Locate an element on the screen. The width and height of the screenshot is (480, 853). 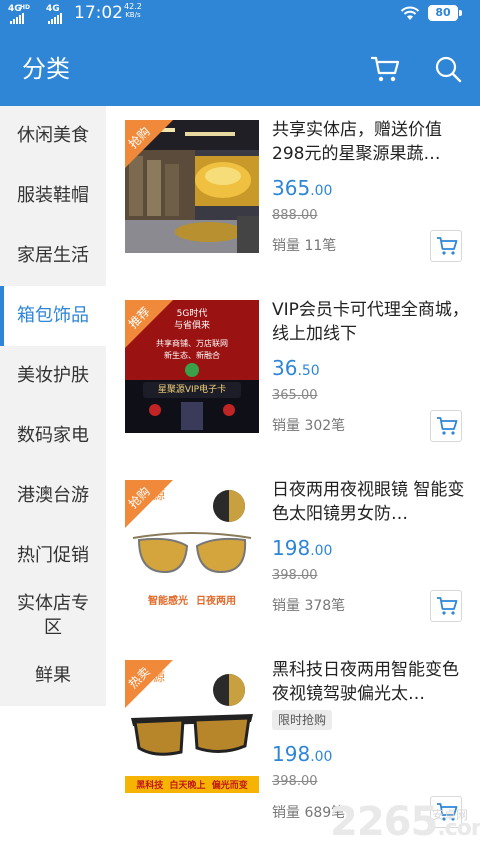
ribbon-badge: 热卖 is located at coordinates (155, 690).